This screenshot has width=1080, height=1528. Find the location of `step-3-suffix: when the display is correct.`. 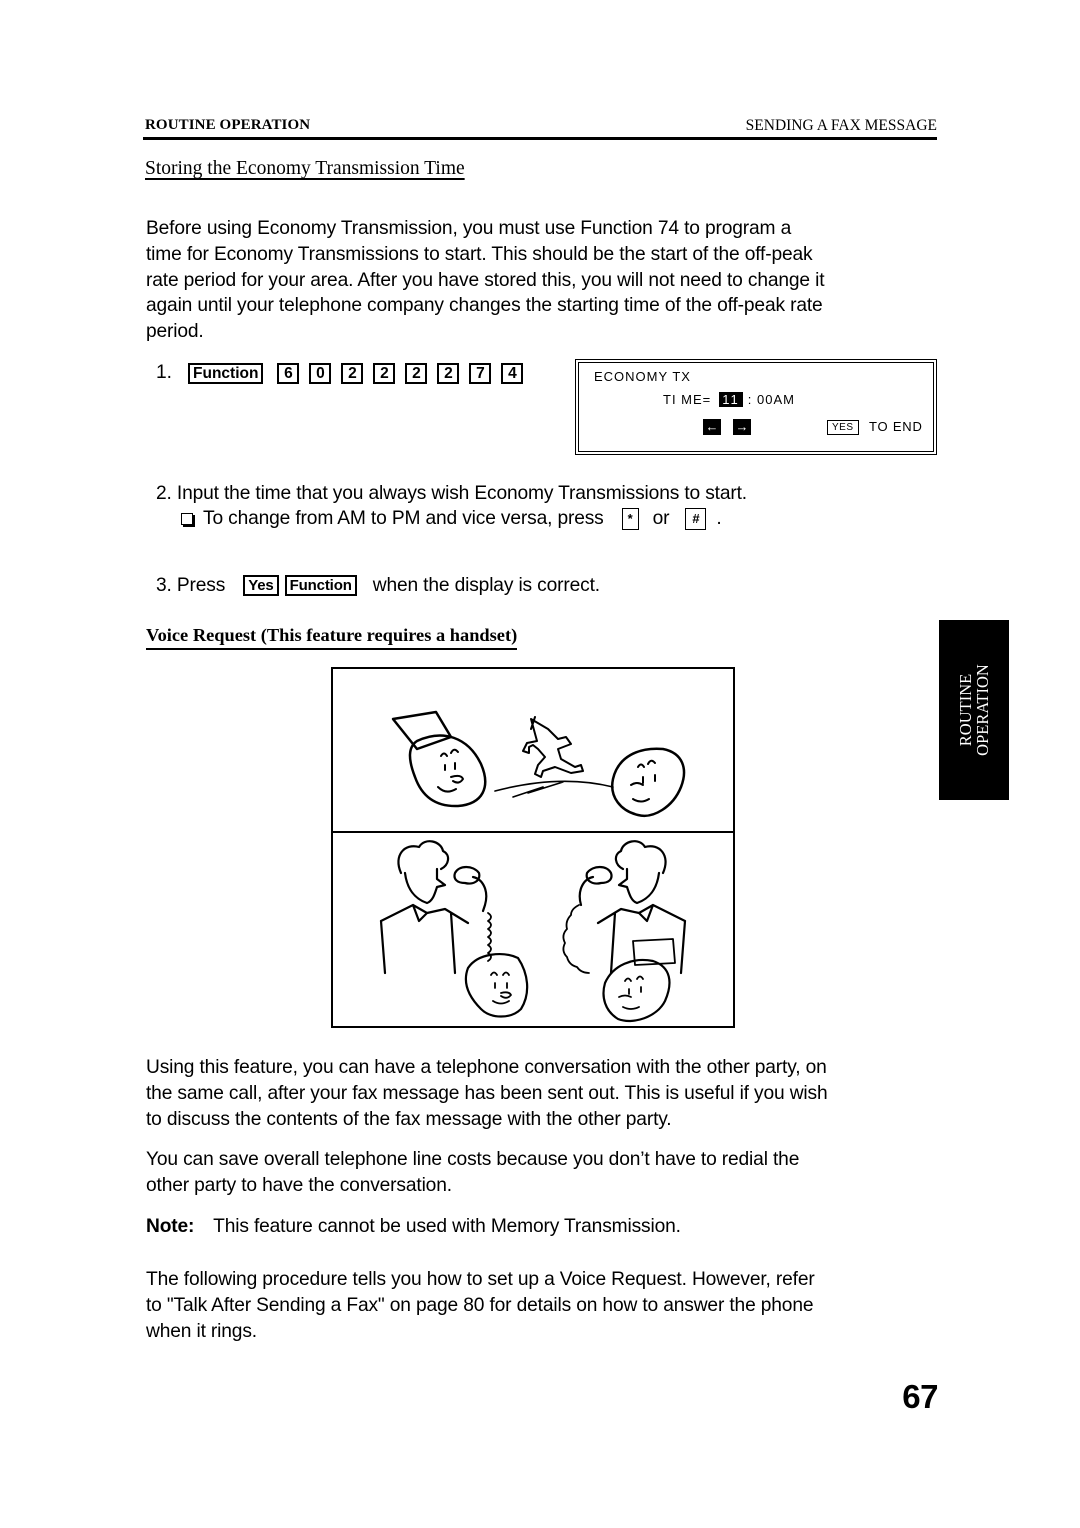

step-3-suffix: when the display is correct. is located at coordinates (486, 585).